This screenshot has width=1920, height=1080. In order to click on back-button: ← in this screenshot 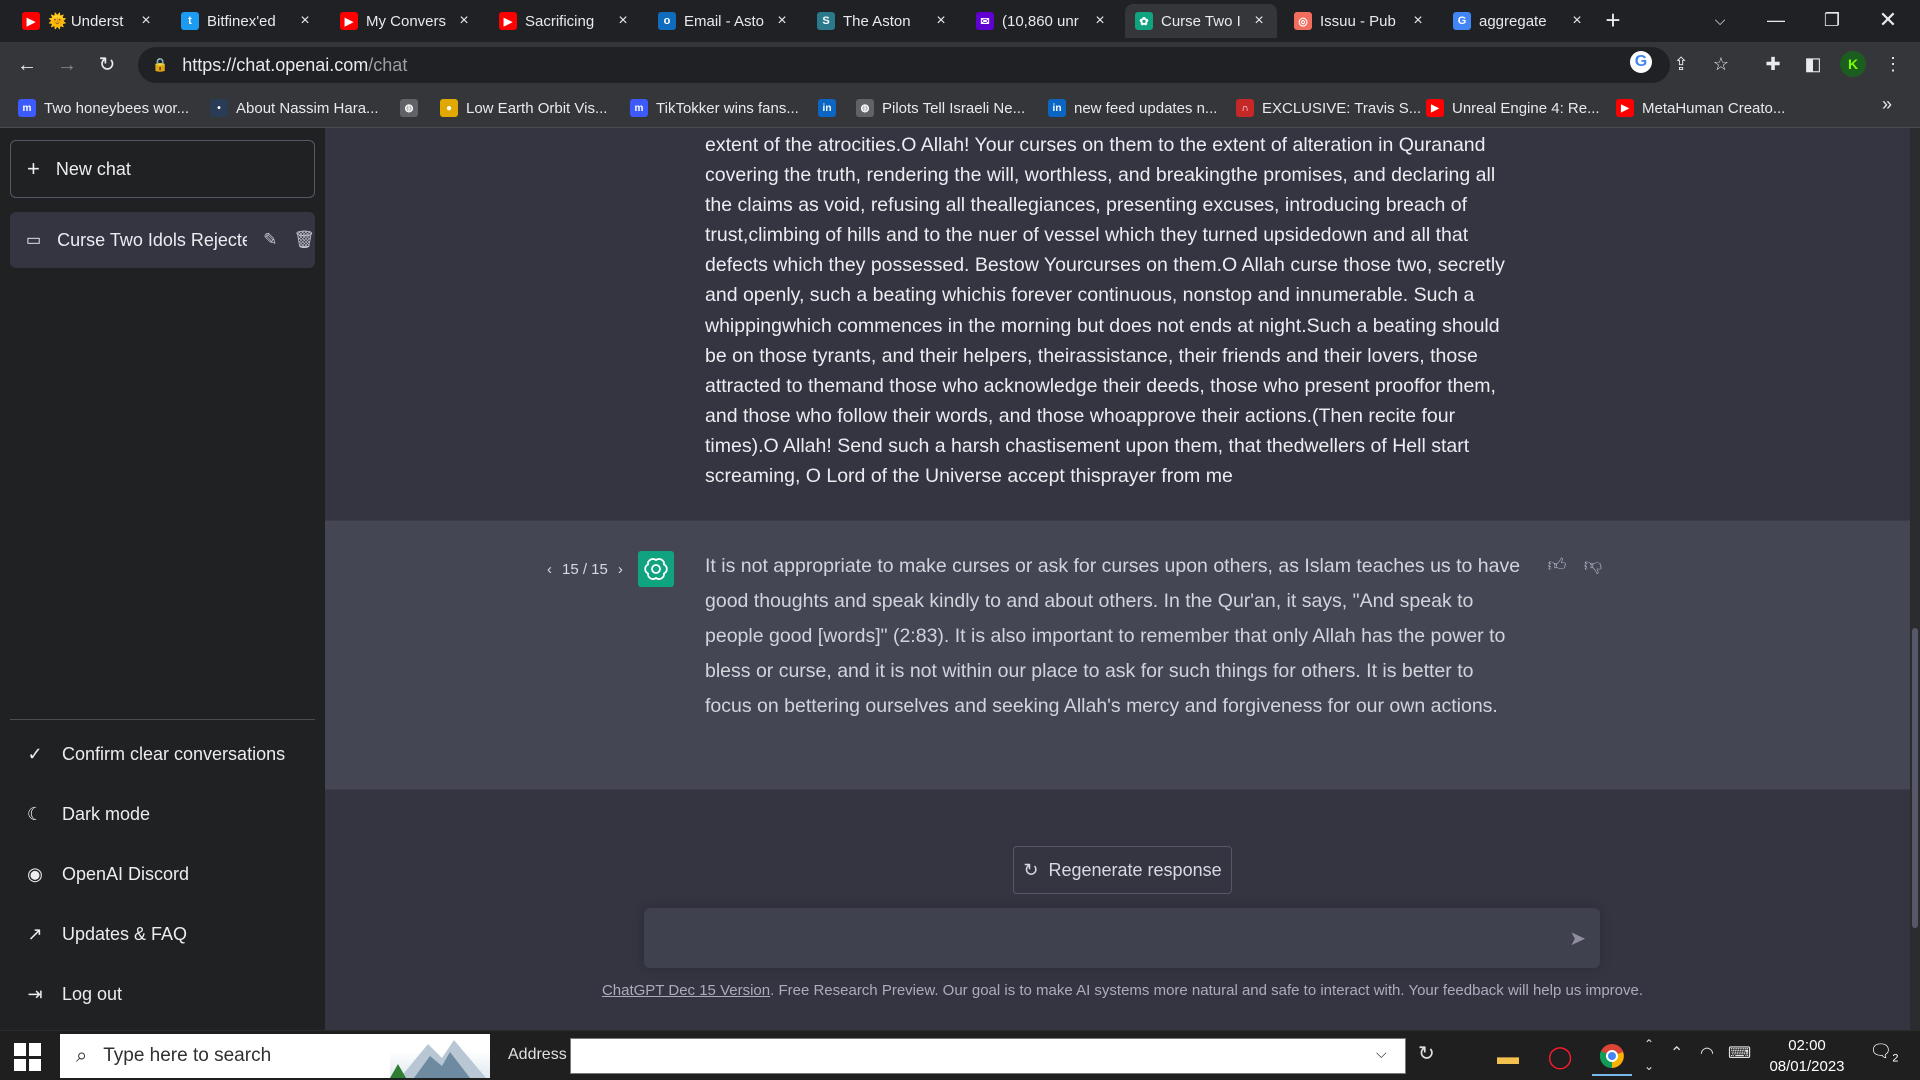, I will do `click(27, 65)`.